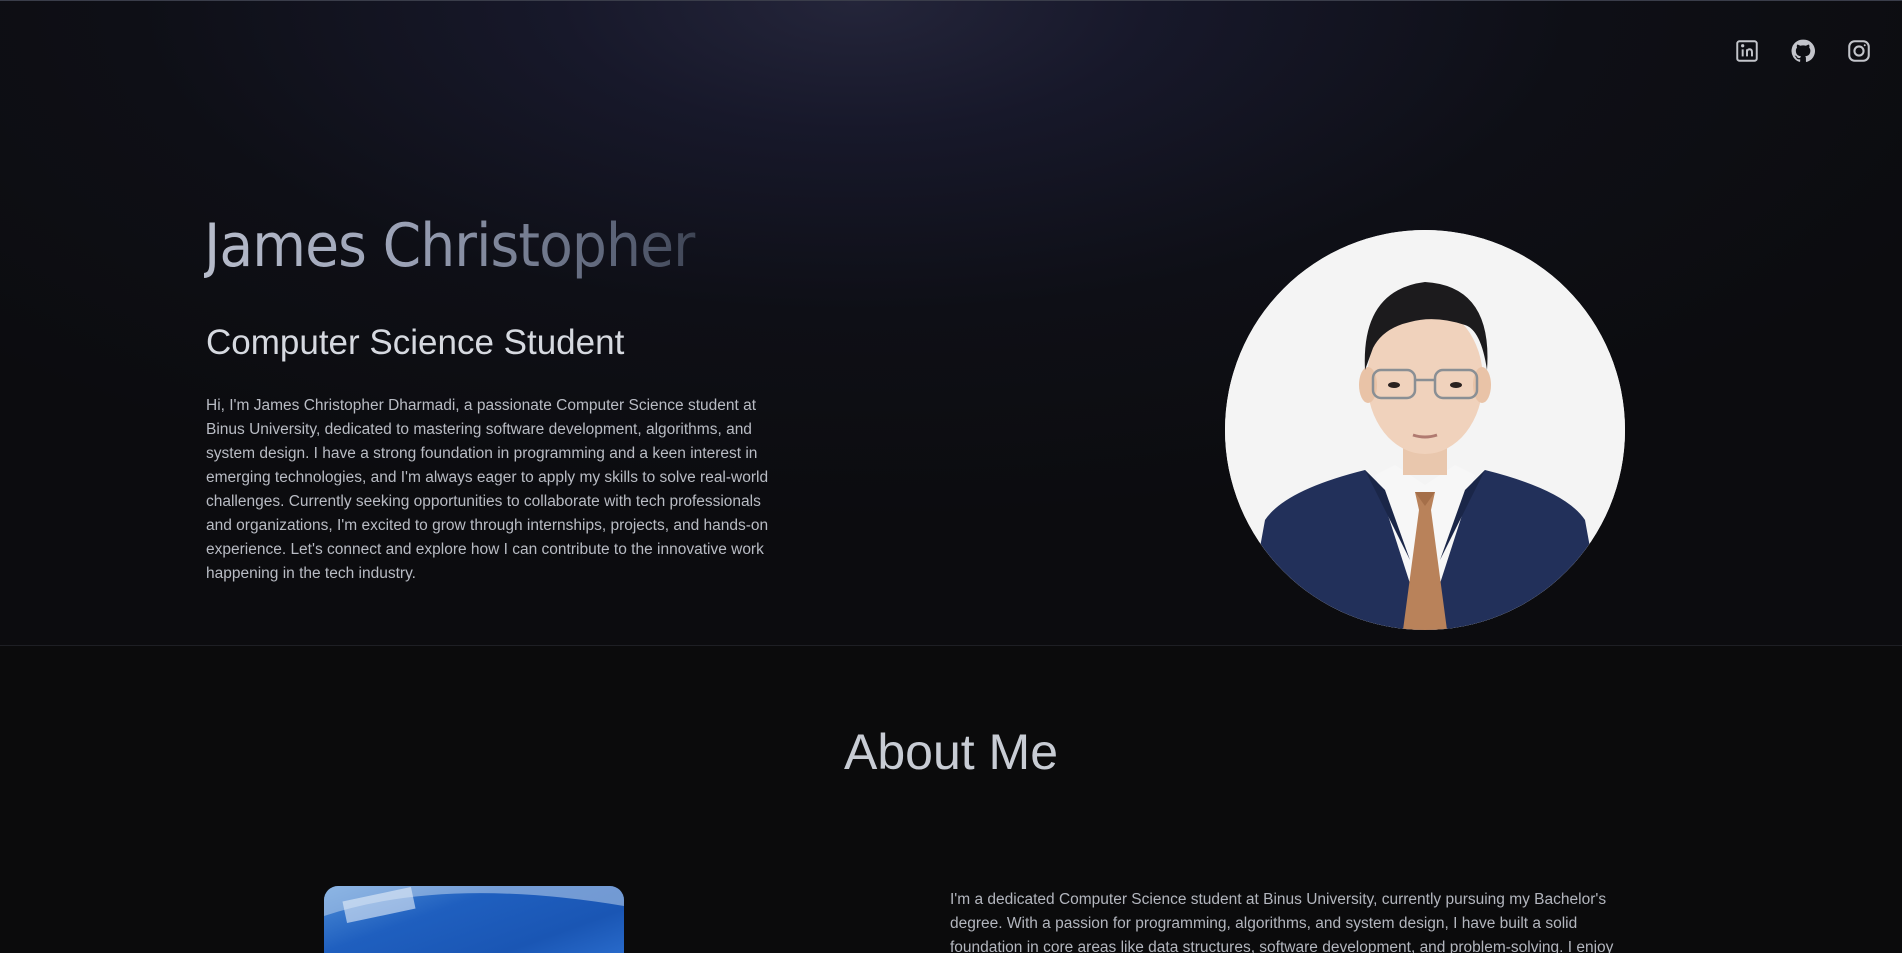  I want to click on profile-photo, so click(1425, 430).